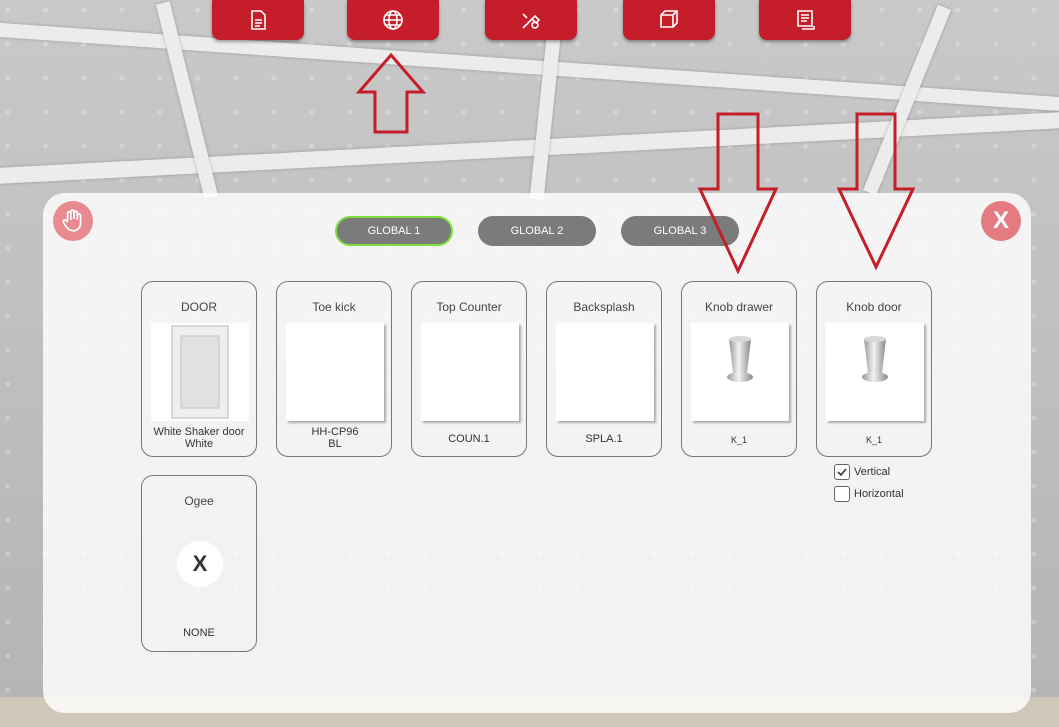  Describe the element at coordinates (537, 231) in the screenshot. I see `tab-global-2: GLOBAL 2` at that location.